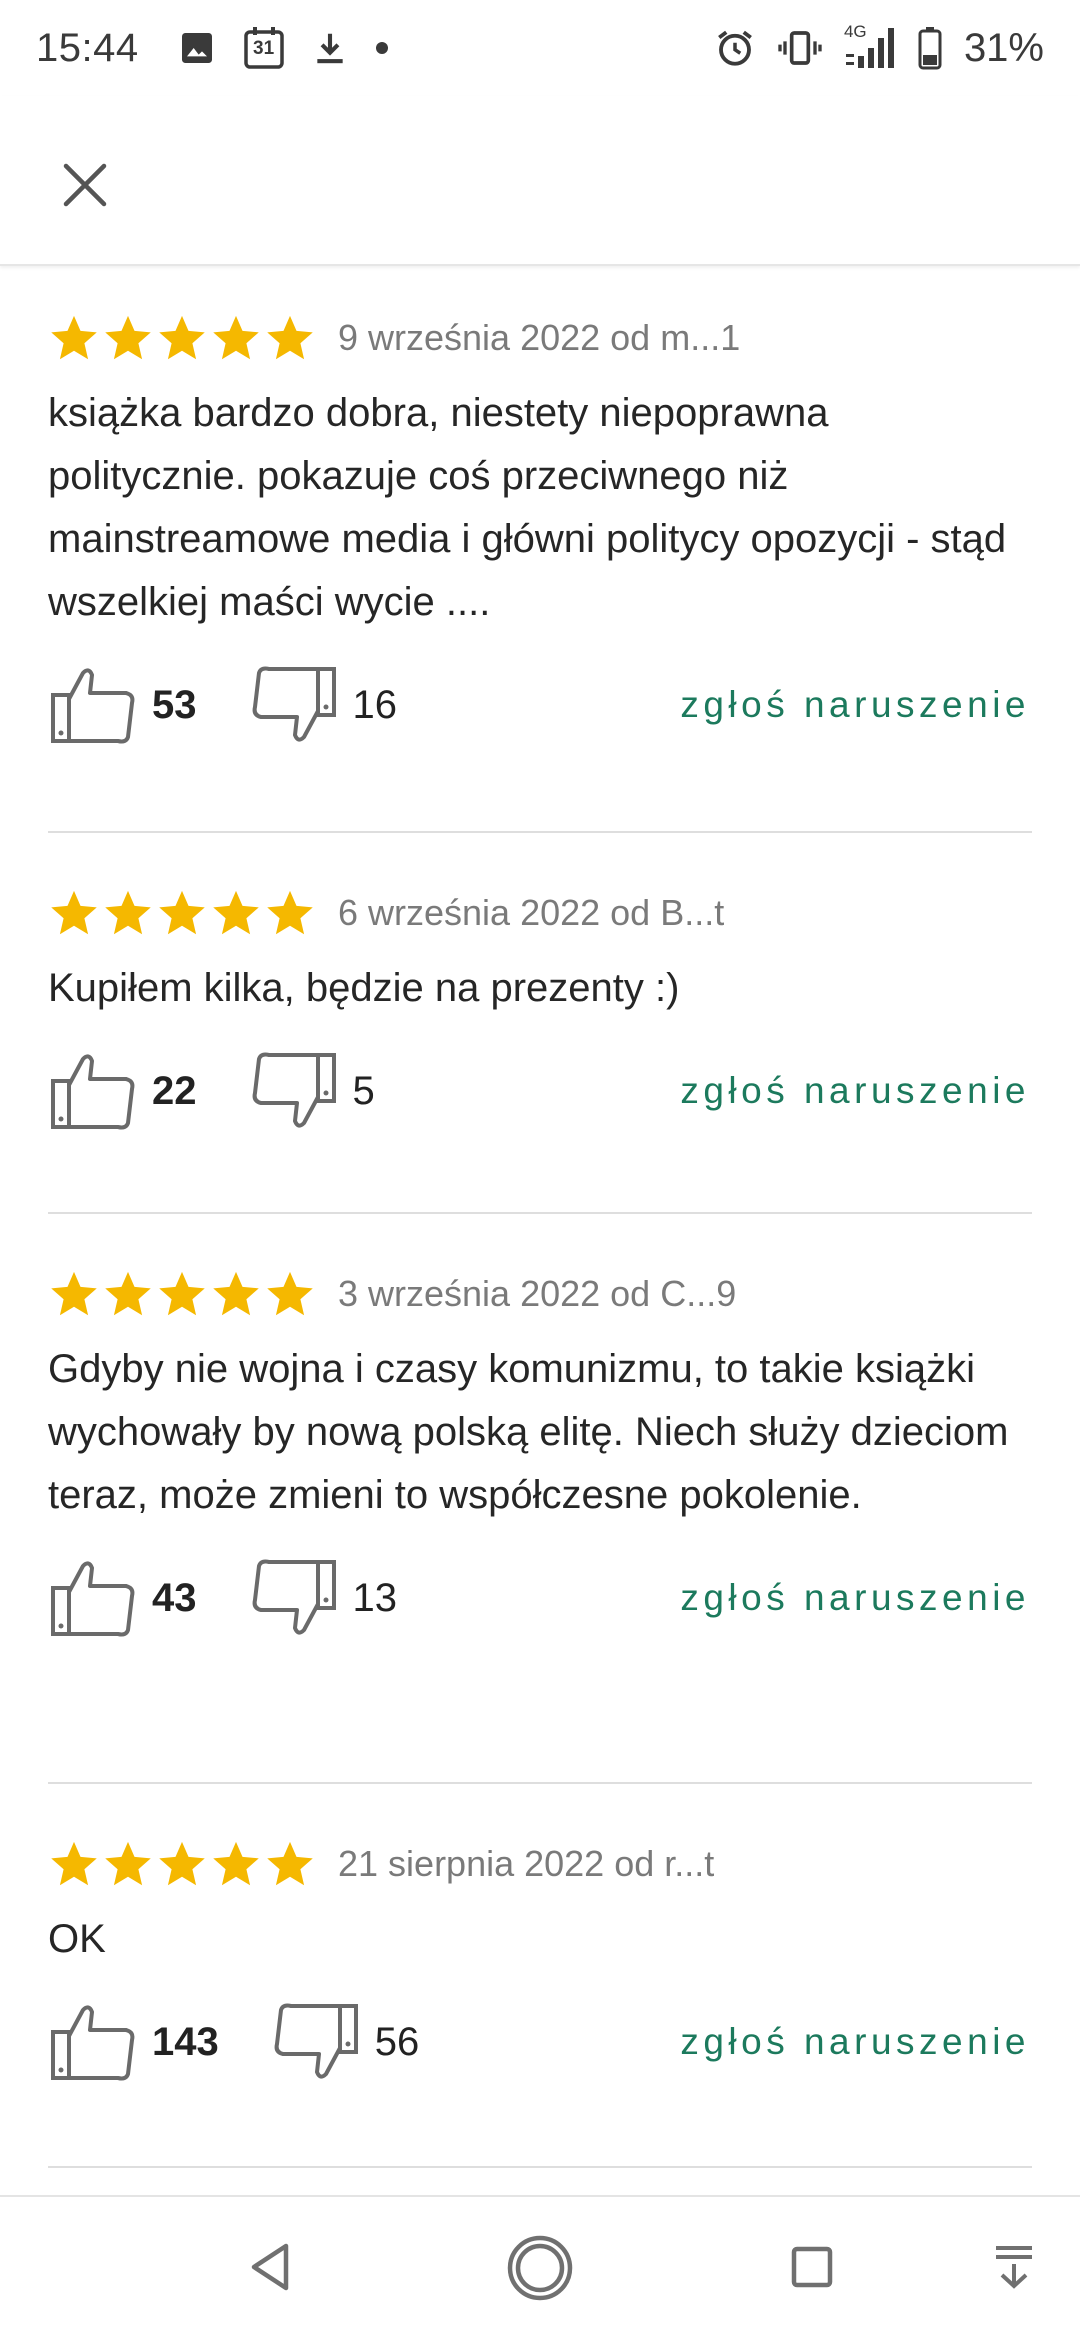  Describe the element at coordinates (540, 48) in the screenshot. I see `status-bar: 15:44 31 4G 31%` at that location.